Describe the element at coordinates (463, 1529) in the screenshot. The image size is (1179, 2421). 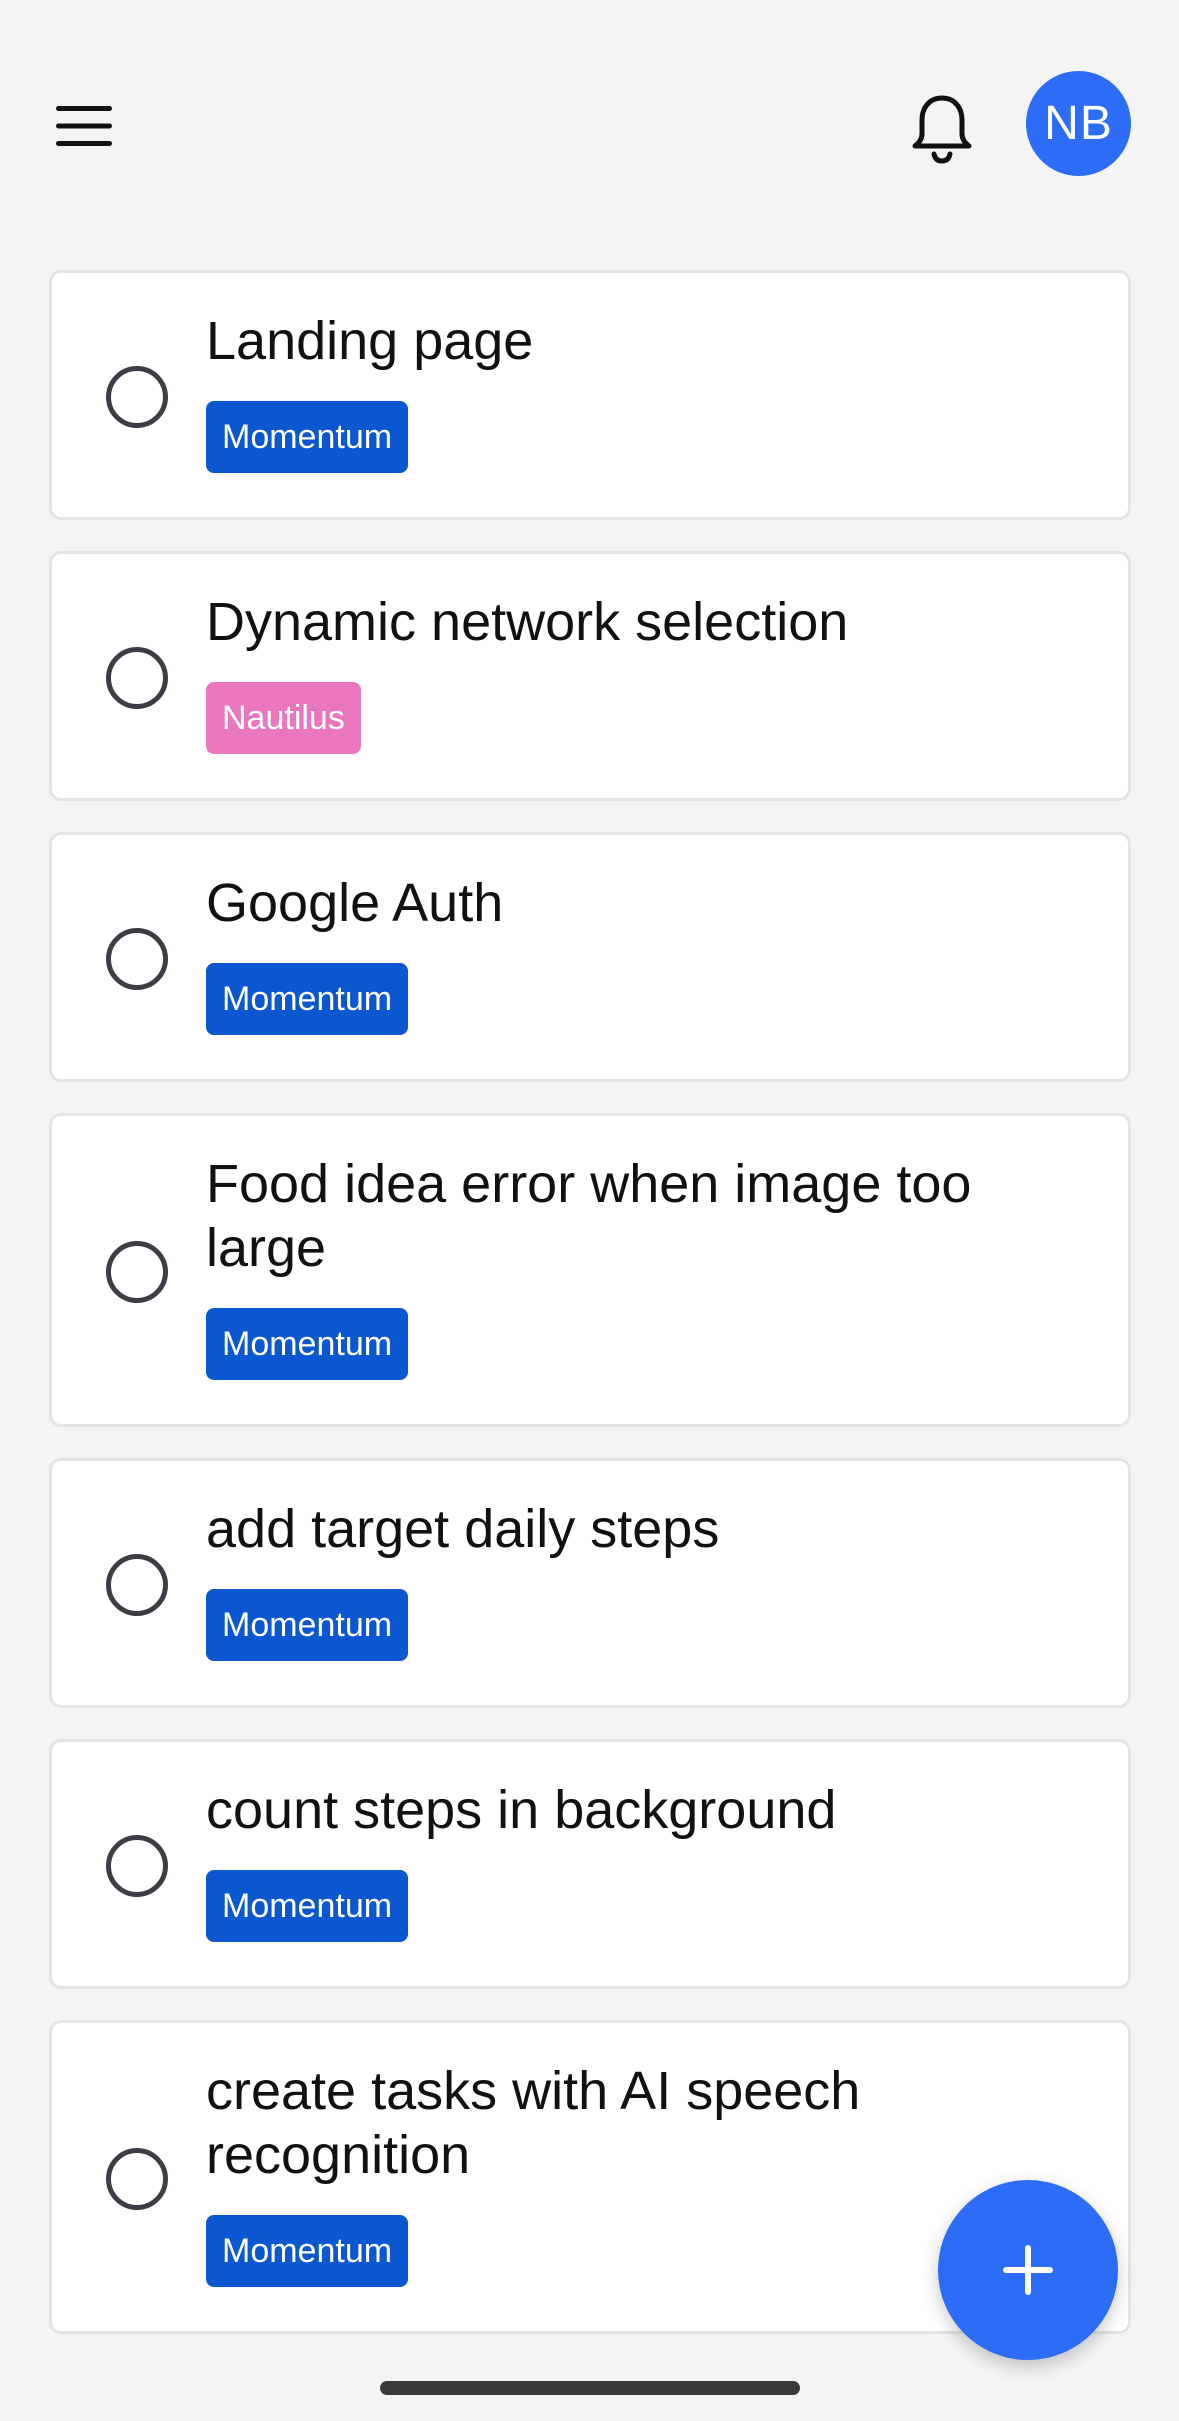
I see `task-title: add target daily steps` at that location.